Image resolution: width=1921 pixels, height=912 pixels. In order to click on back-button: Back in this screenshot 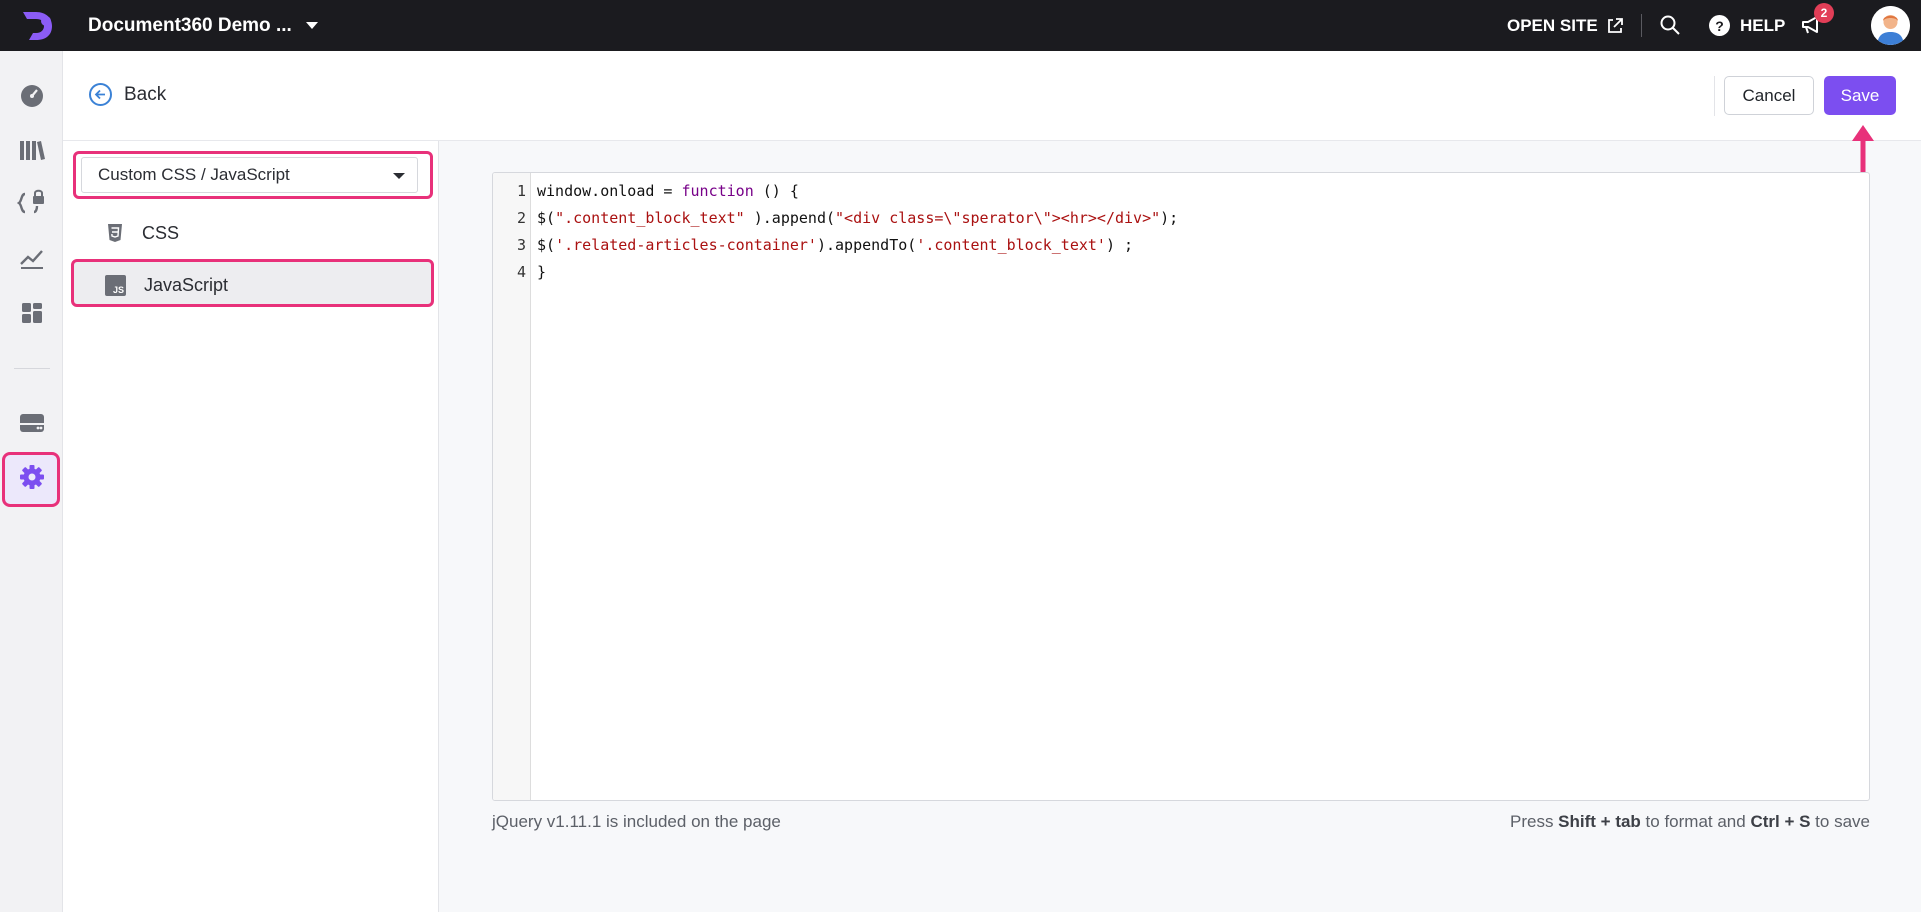, I will do `click(127, 94)`.